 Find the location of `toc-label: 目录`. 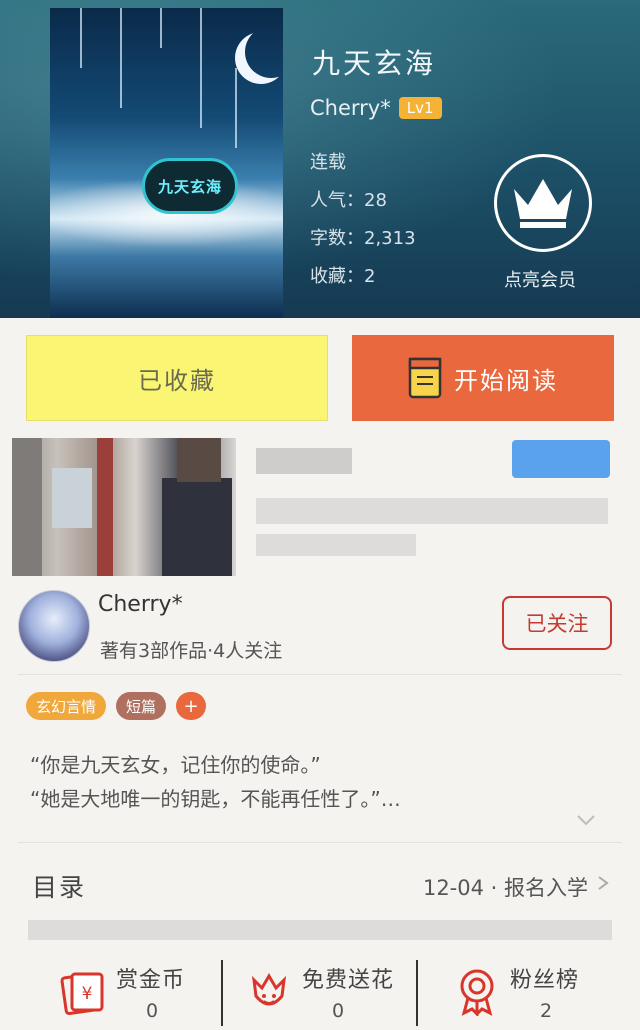

toc-label: 目录 is located at coordinates (59, 887).